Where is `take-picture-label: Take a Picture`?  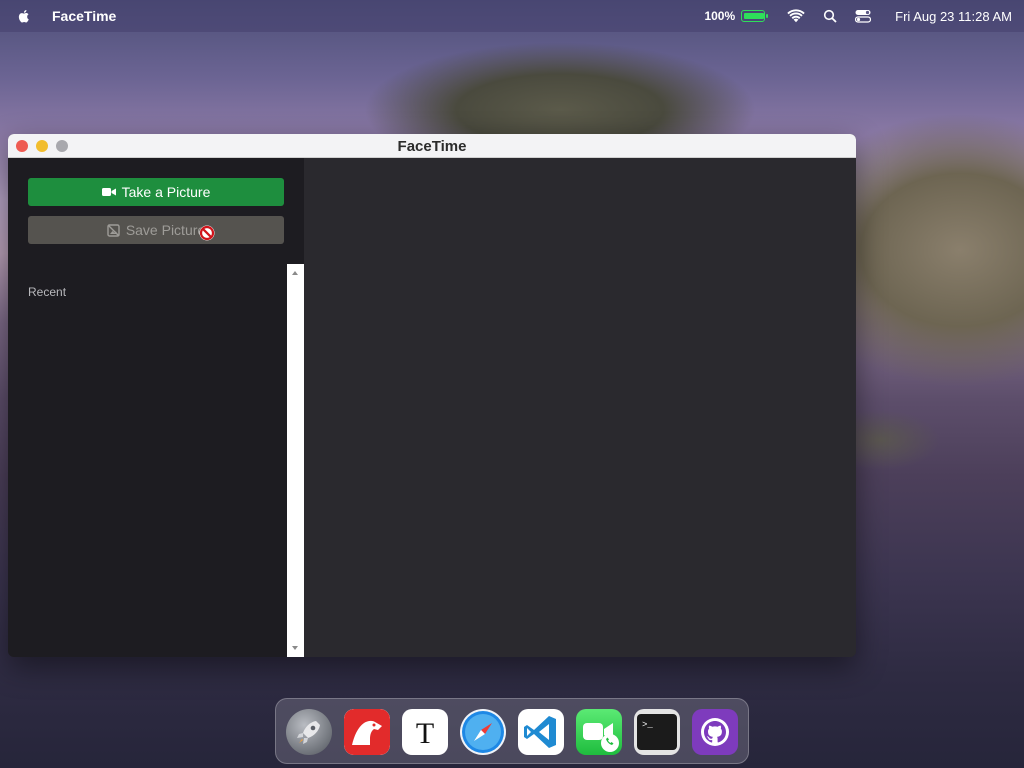
take-picture-label: Take a Picture is located at coordinates (166, 192).